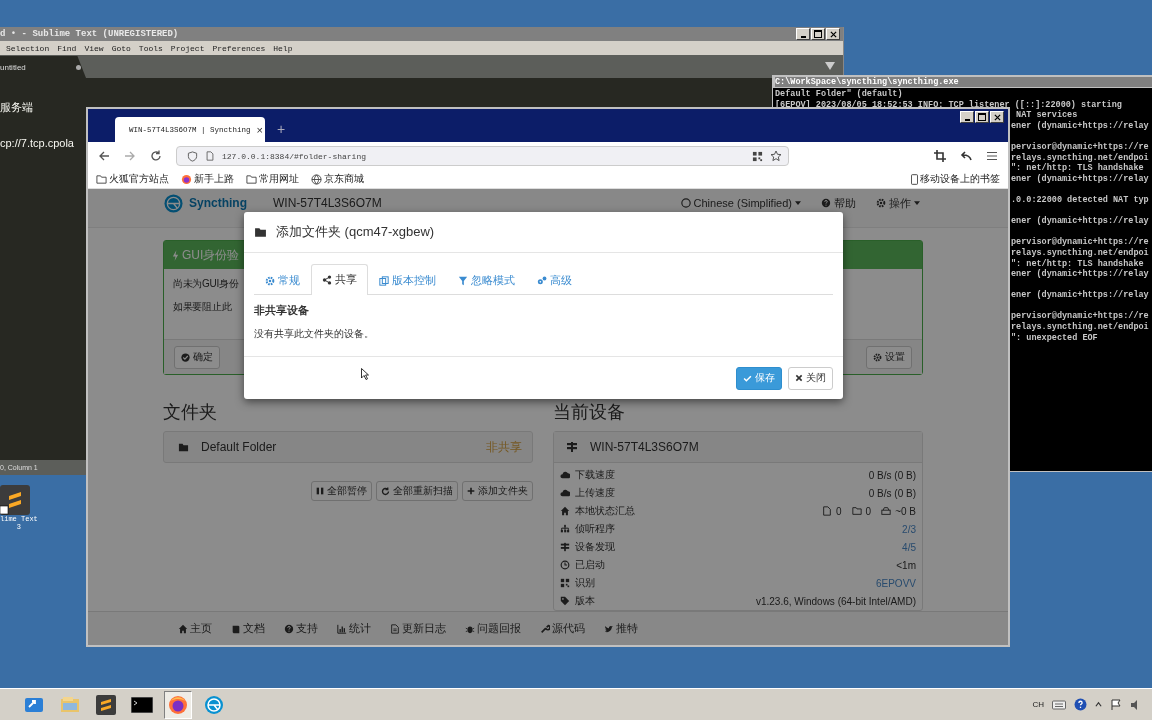  I want to click on reload-icon, so click(156, 156).